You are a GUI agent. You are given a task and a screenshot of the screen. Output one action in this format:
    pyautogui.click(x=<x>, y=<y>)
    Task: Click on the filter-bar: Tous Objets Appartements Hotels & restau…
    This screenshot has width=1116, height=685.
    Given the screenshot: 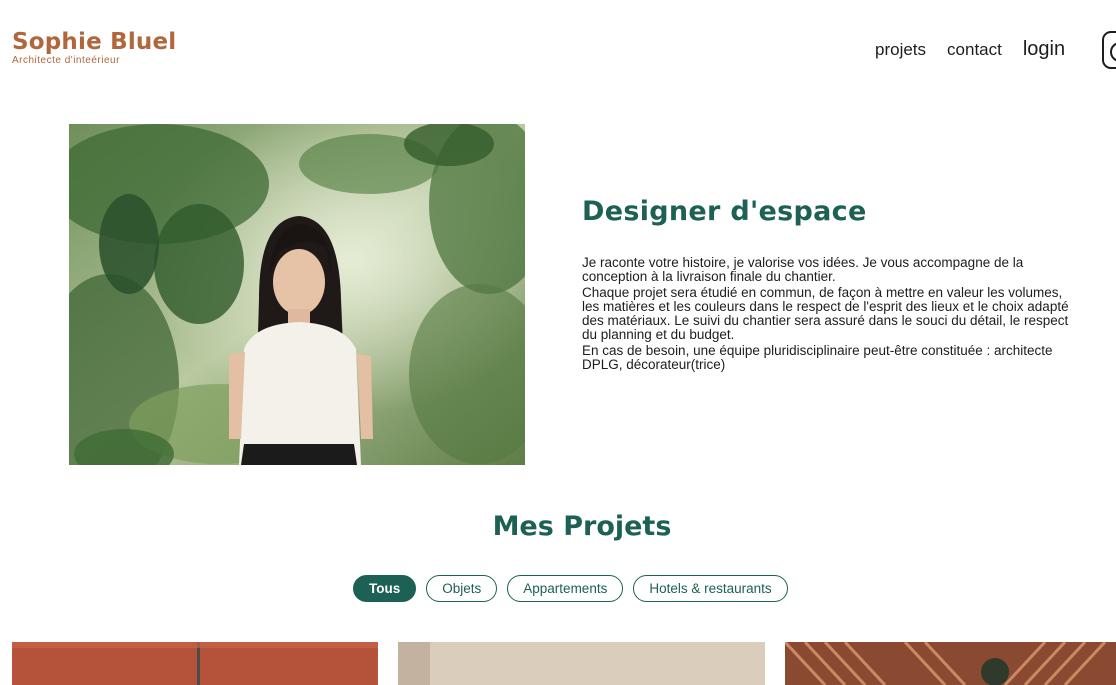 What is the action you would take?
    pyautogui.click(x=575, y=588)
    